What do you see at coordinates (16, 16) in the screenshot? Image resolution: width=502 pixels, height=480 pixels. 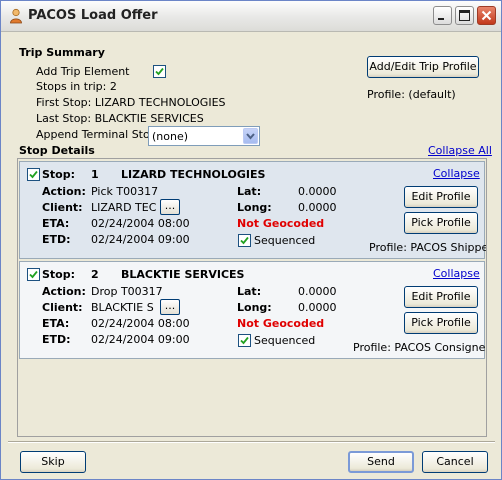 I see `person-icon` at bounding box center [16, 16].